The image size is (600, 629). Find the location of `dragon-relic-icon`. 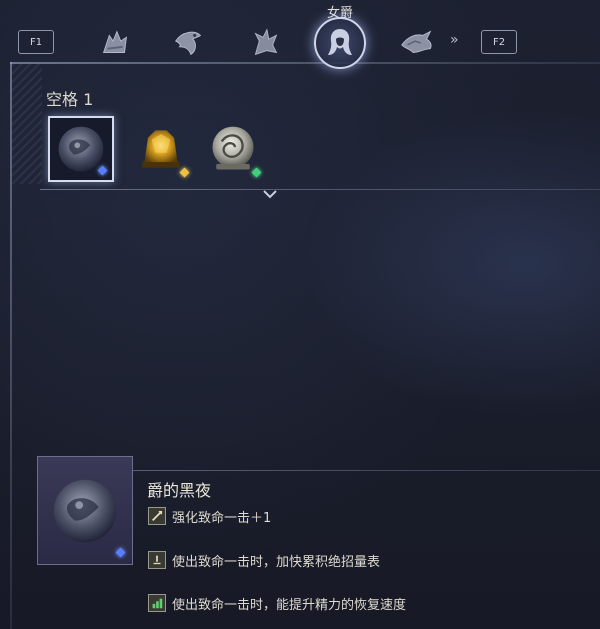

dragon-relic-icon is located at coordinates (233, 148).